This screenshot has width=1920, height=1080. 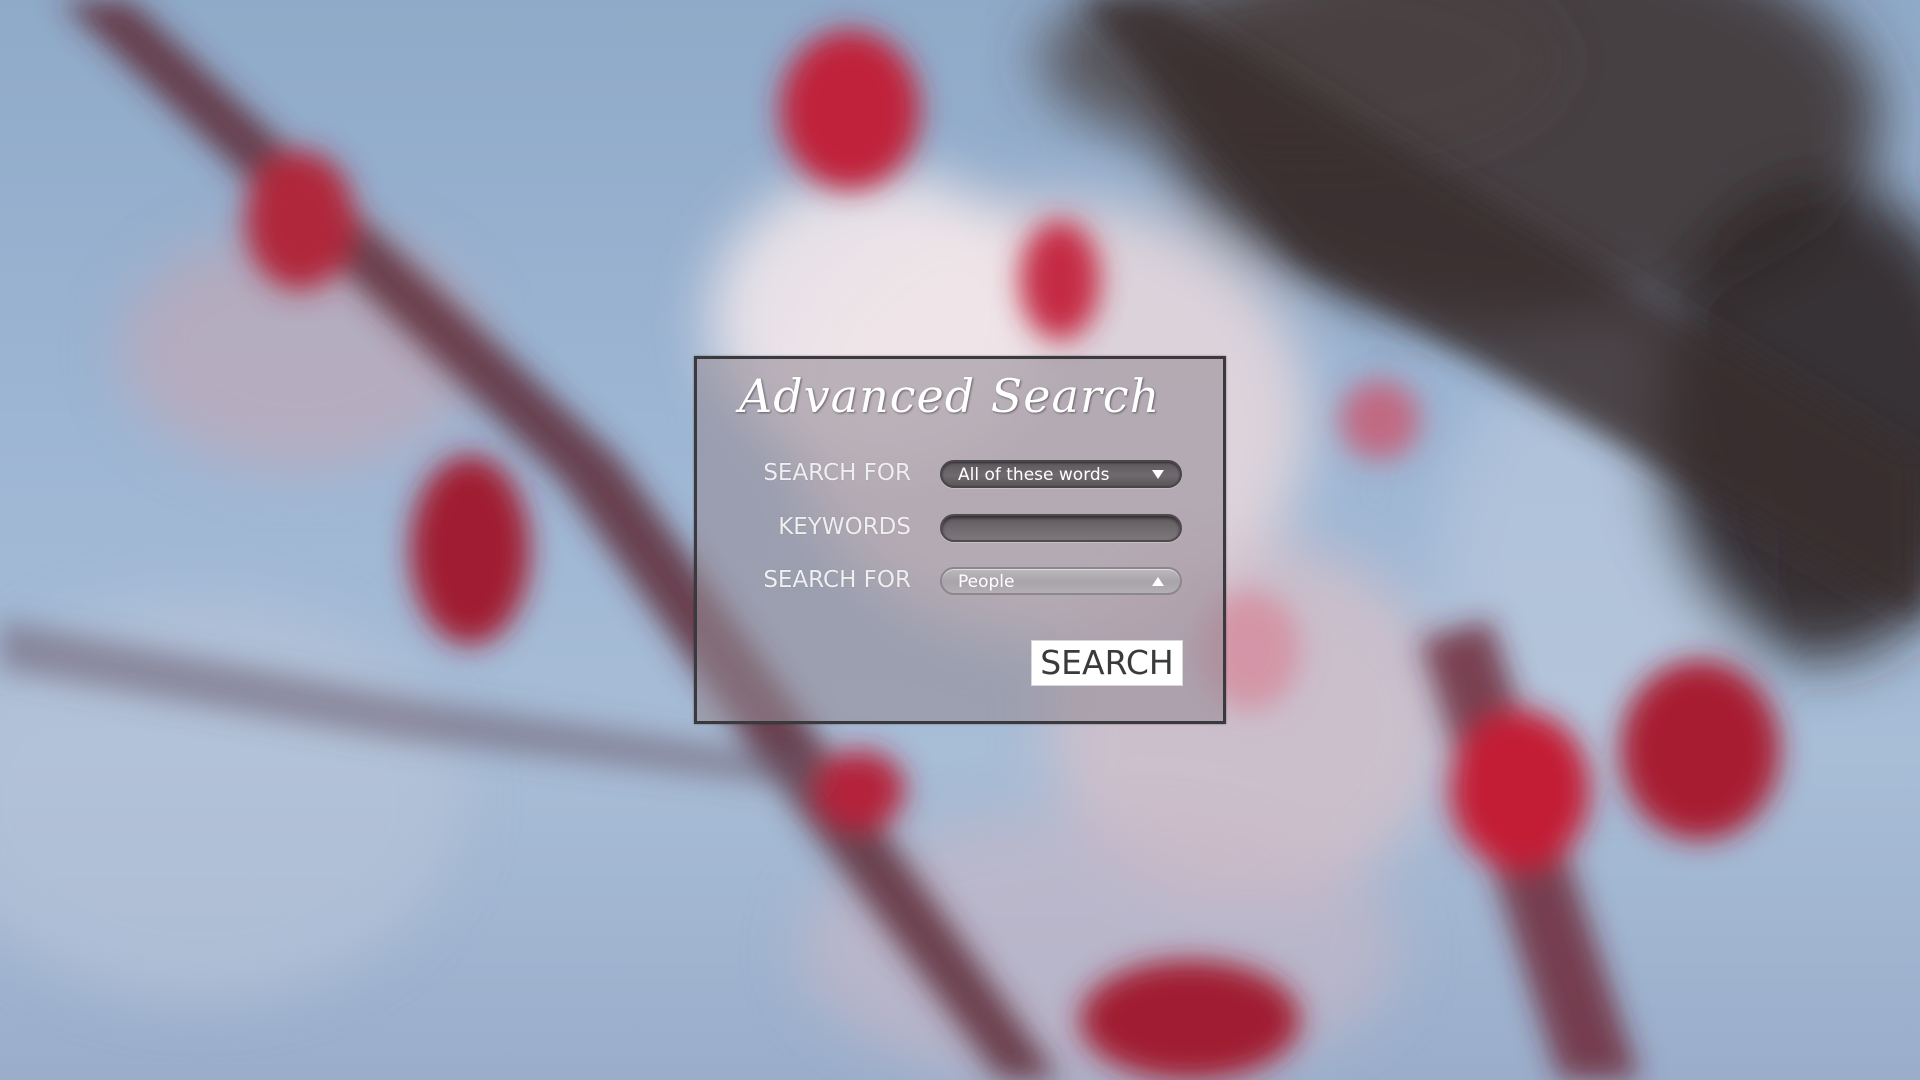 I want to click on dialog-title: Advanced Search, so click(x=950, y=396).